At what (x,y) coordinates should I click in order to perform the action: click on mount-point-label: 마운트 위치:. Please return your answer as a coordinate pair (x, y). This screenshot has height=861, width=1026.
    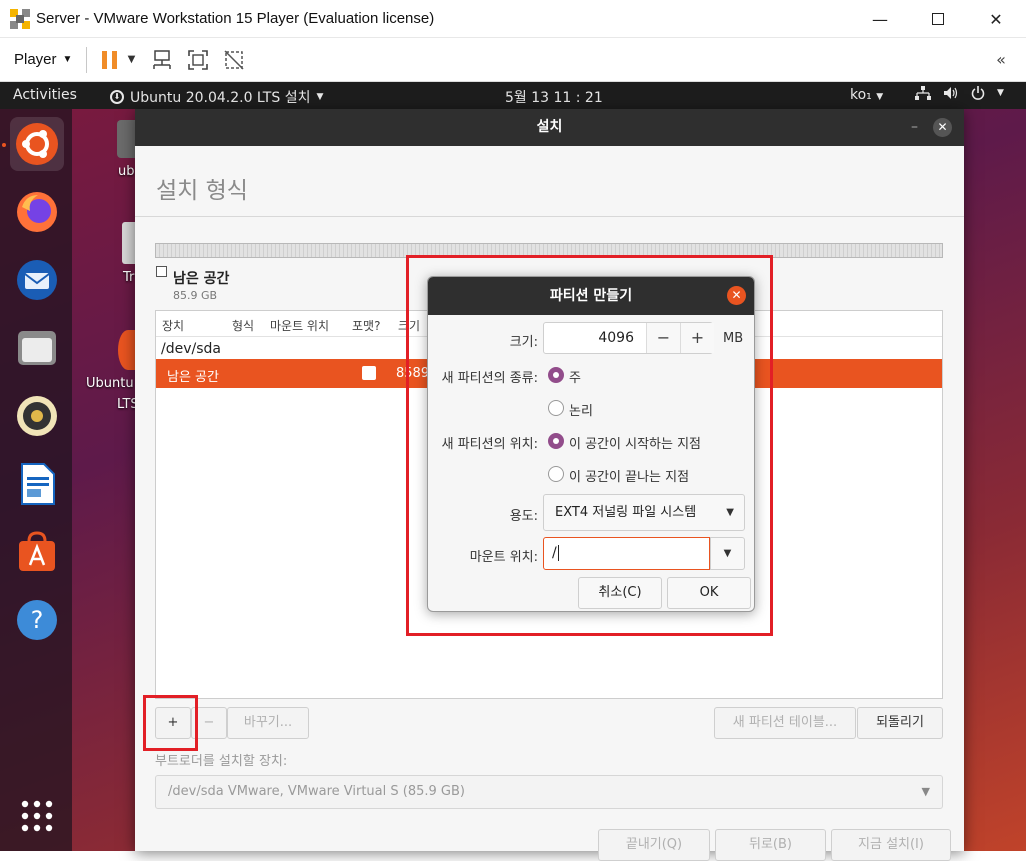
    Looking at the image, I should click on (503, 557).